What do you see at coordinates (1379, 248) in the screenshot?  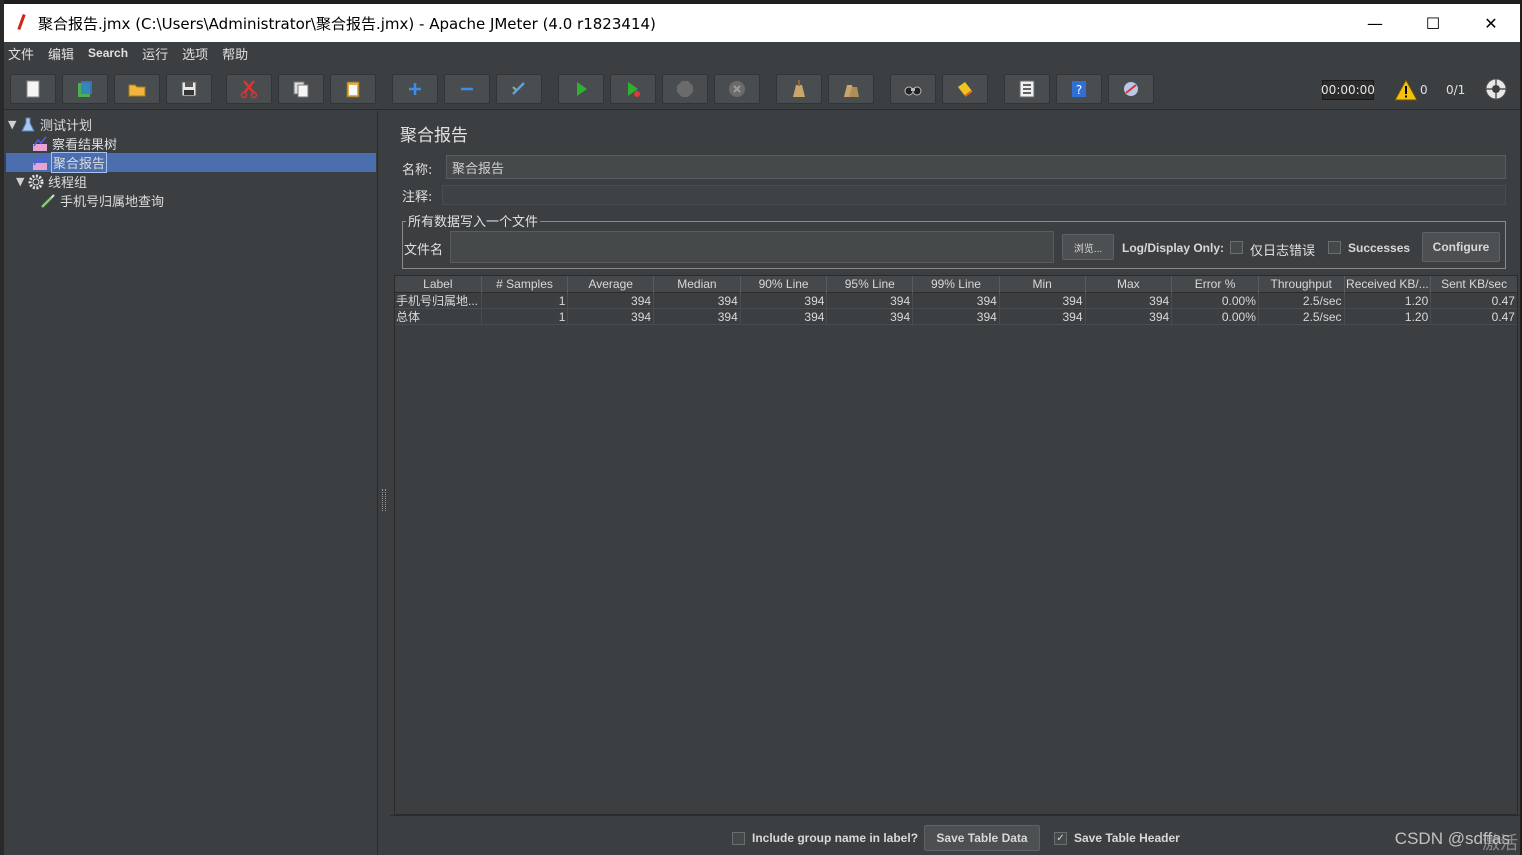 I see `successes-label: Successes` at bounding box center [1379, 248].